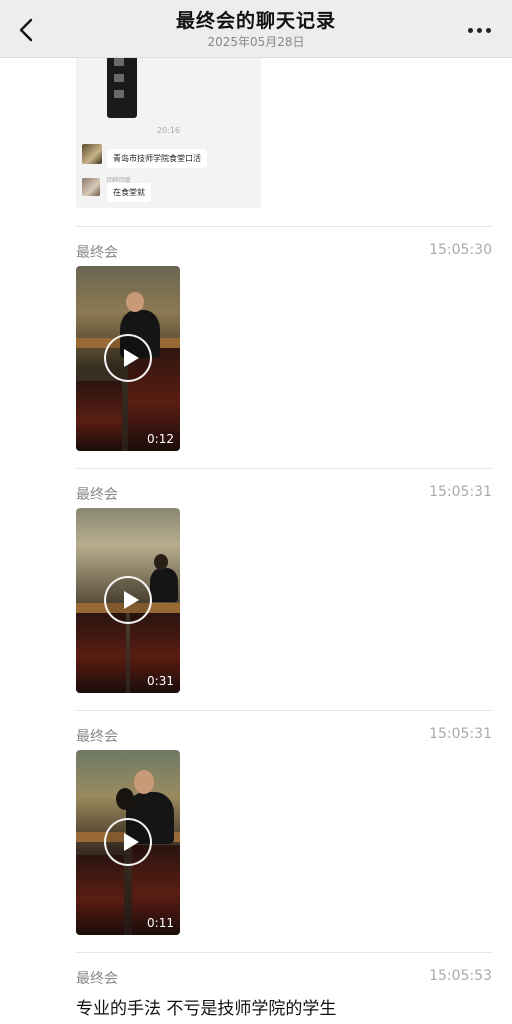 The width and height of the screenshot is (512, 1024). What do you see at coordinates (157, 158) in the screenshot?
I see `forwarded-message: 青岛市技师学院食堂口活` at bounding box center [157, 158].